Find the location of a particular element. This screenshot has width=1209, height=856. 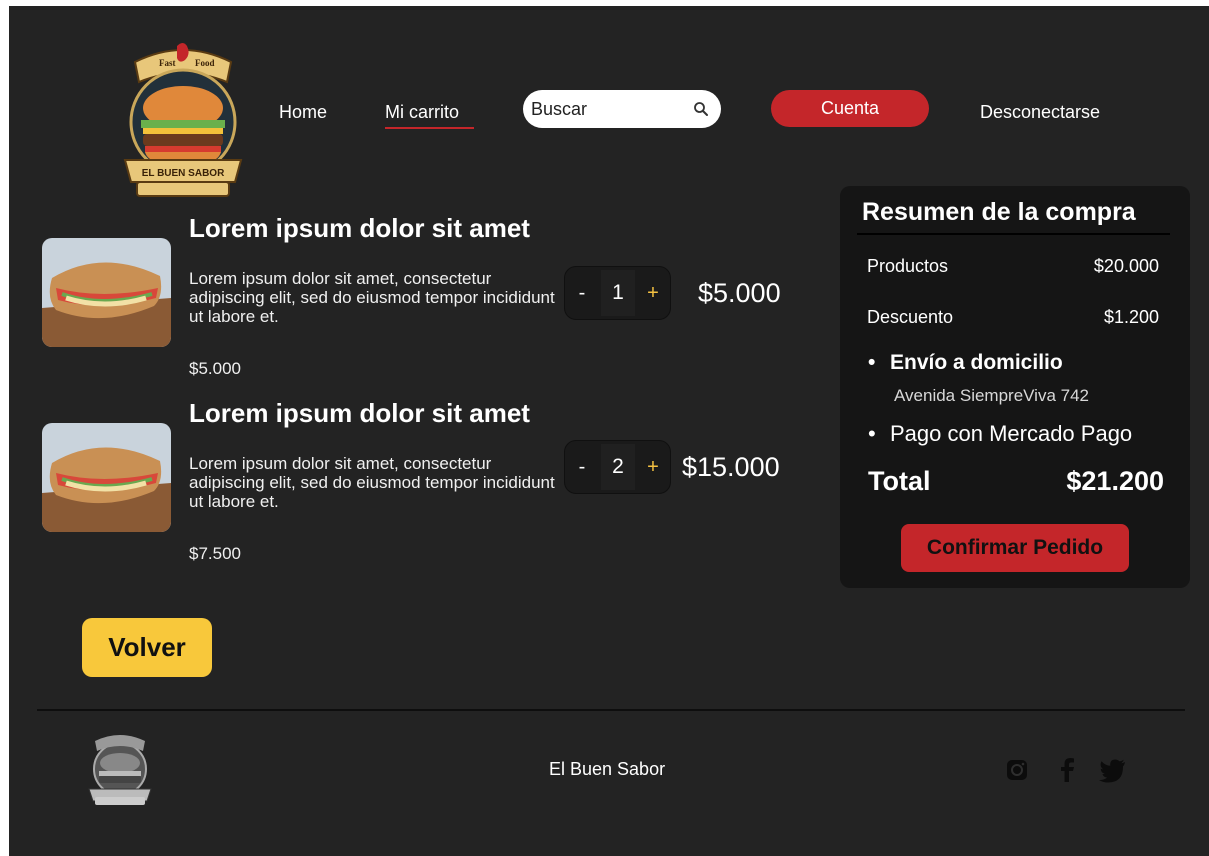

logout-link: Desconectarse is located at coordinates (1040, 112).